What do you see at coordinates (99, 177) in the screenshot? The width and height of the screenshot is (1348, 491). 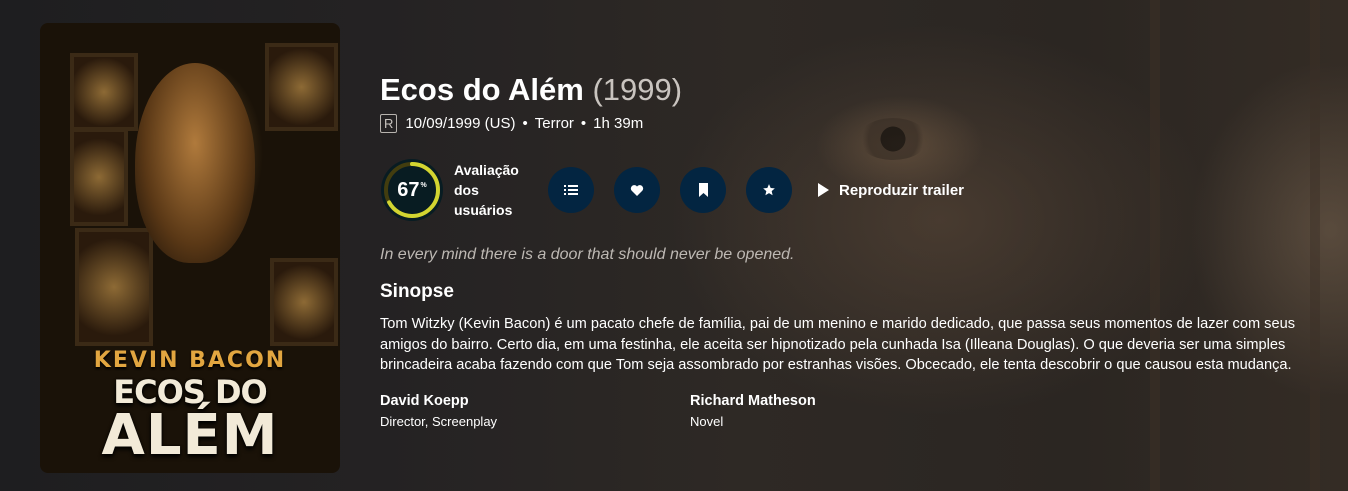 I see `poster-window-left-lower` at bounding box center [99, 177].